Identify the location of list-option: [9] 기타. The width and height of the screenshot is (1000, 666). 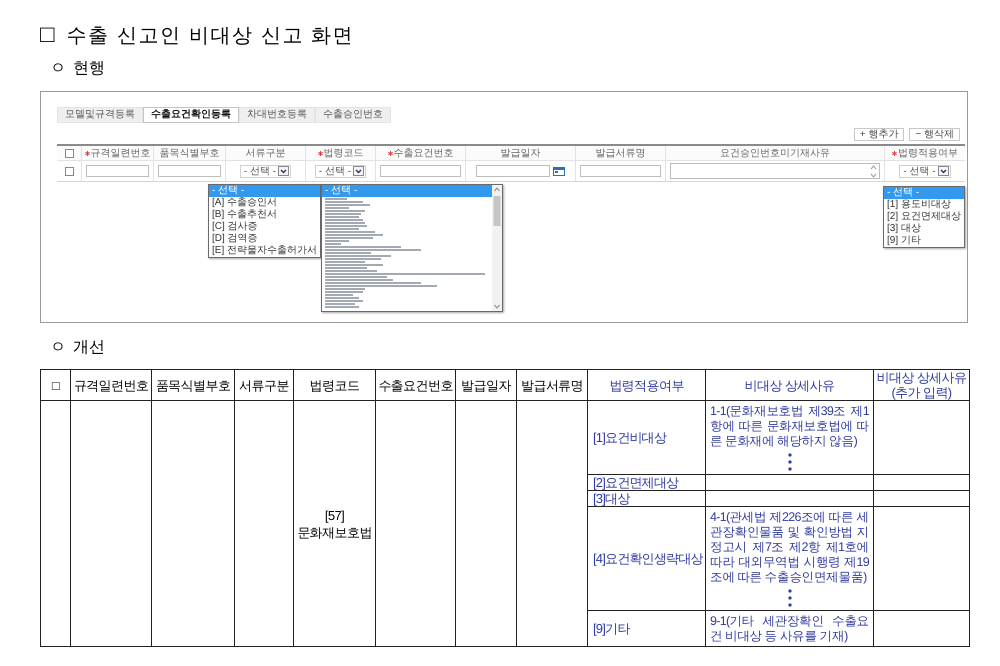
(924, 241).